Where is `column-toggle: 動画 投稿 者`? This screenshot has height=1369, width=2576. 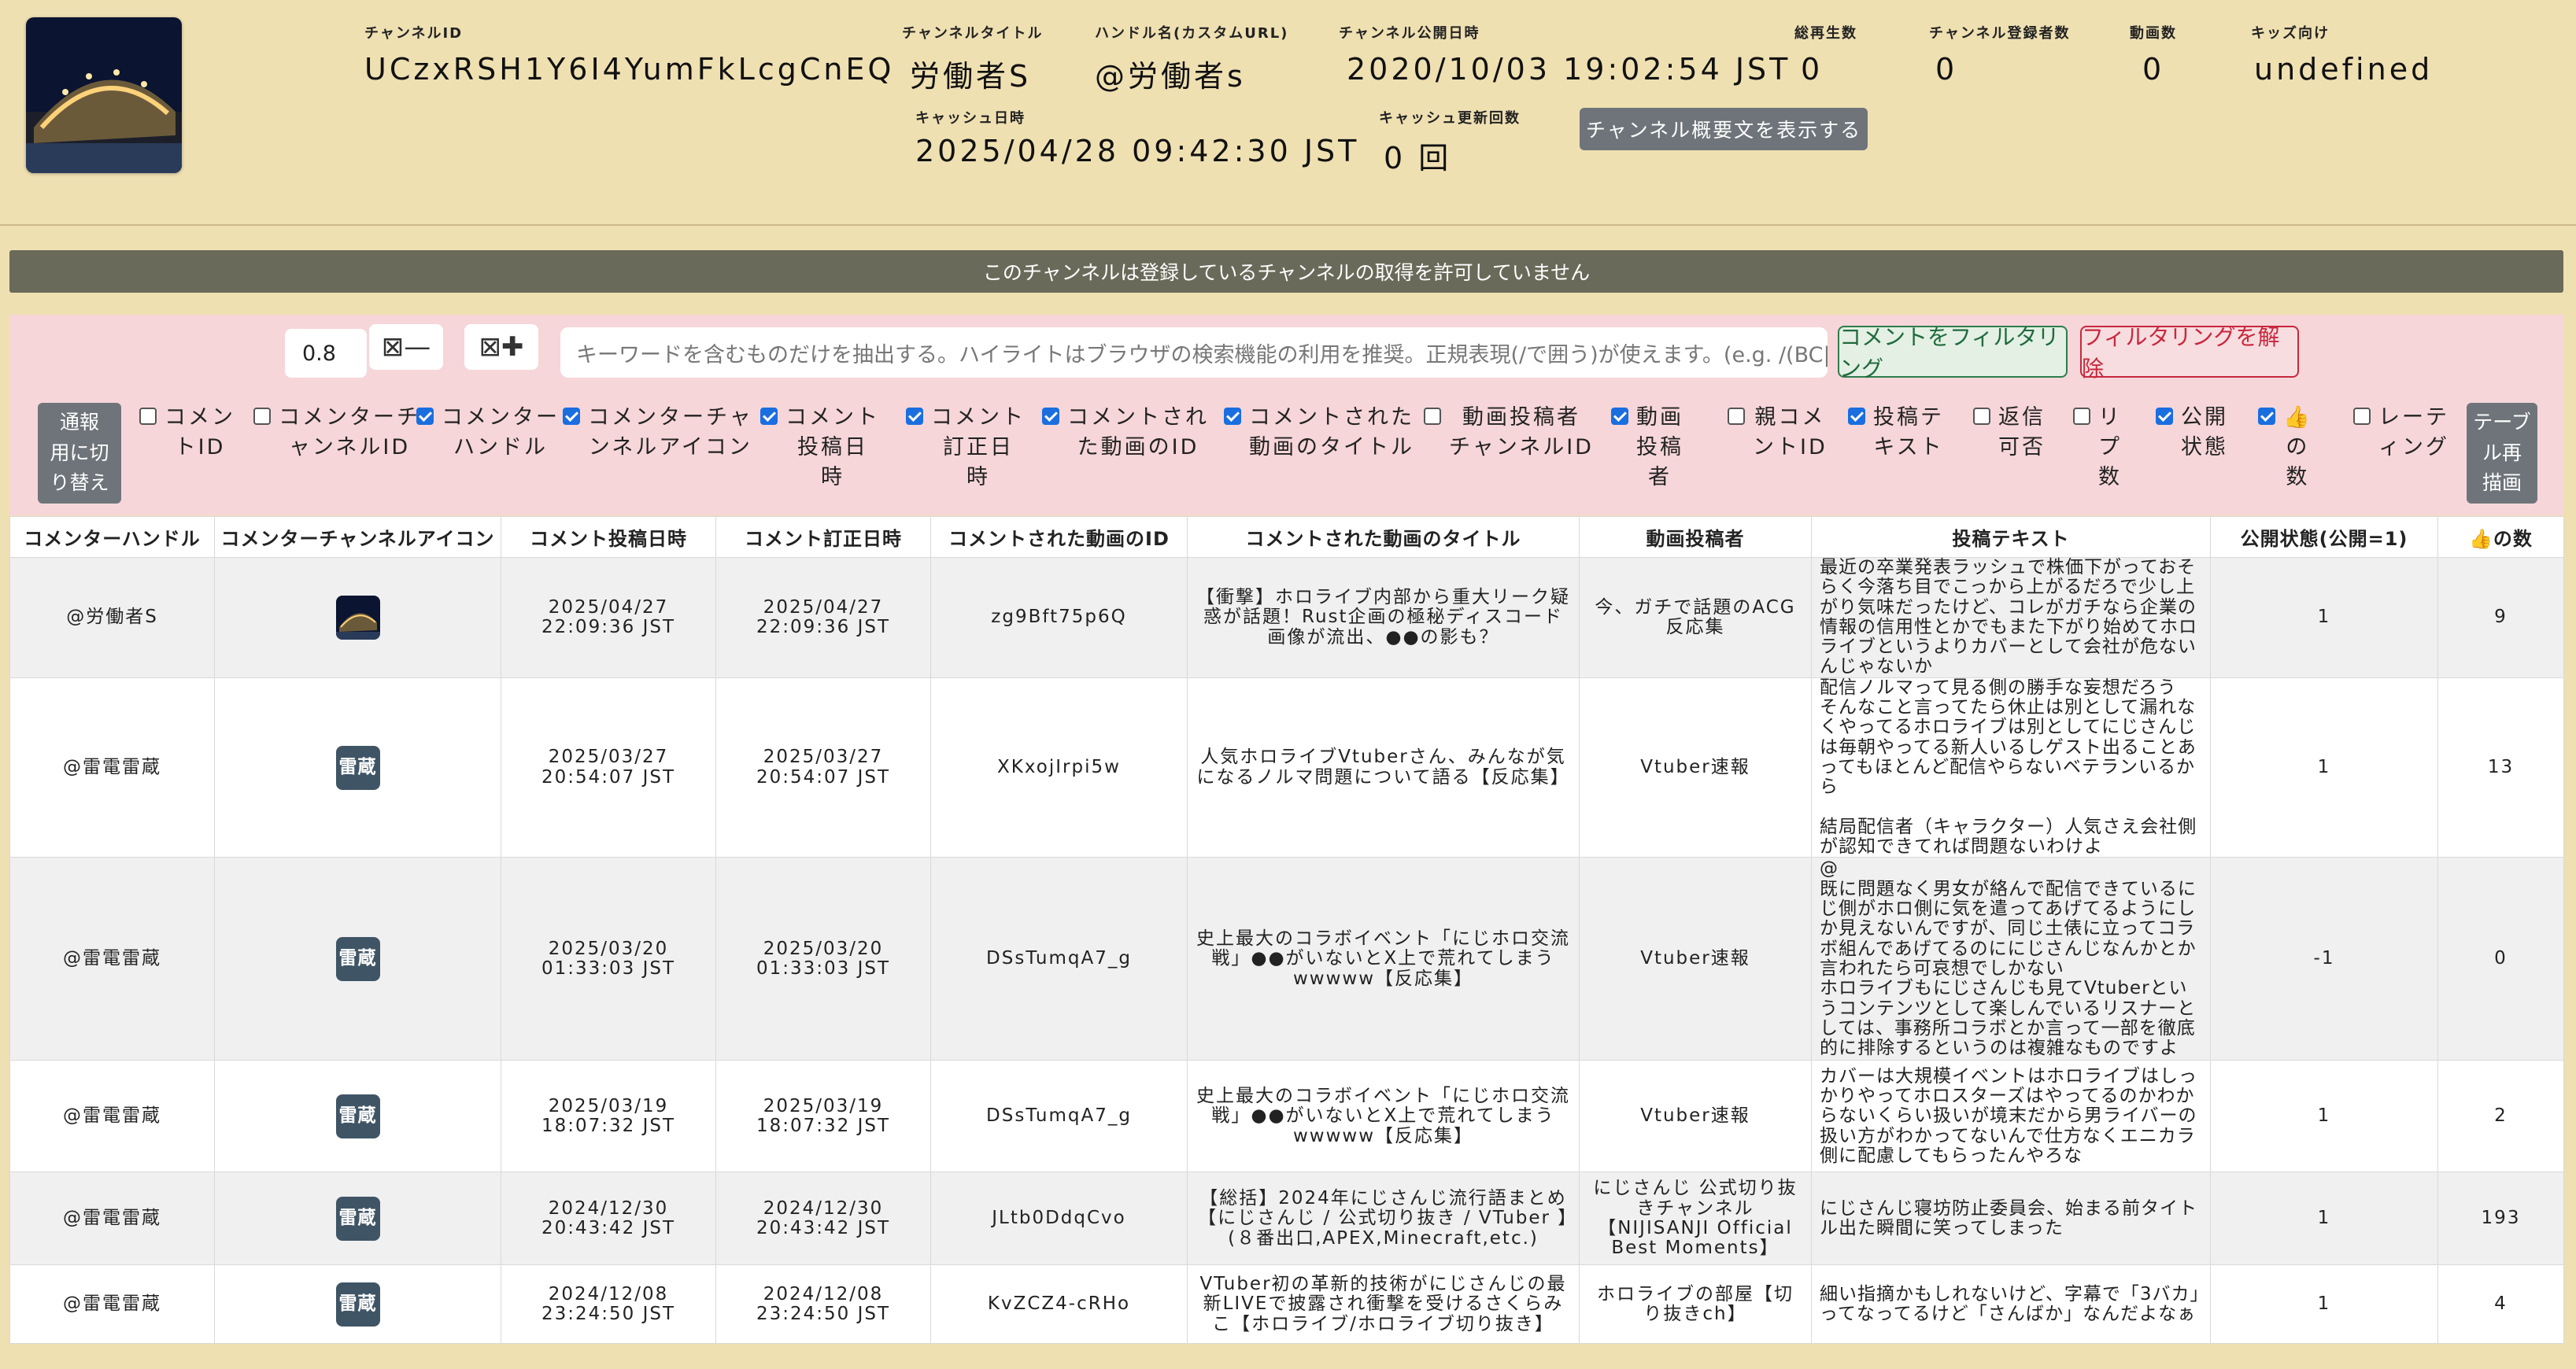
column-toggle: 動画 投稿 者 is located at coordinates (1647, 447).